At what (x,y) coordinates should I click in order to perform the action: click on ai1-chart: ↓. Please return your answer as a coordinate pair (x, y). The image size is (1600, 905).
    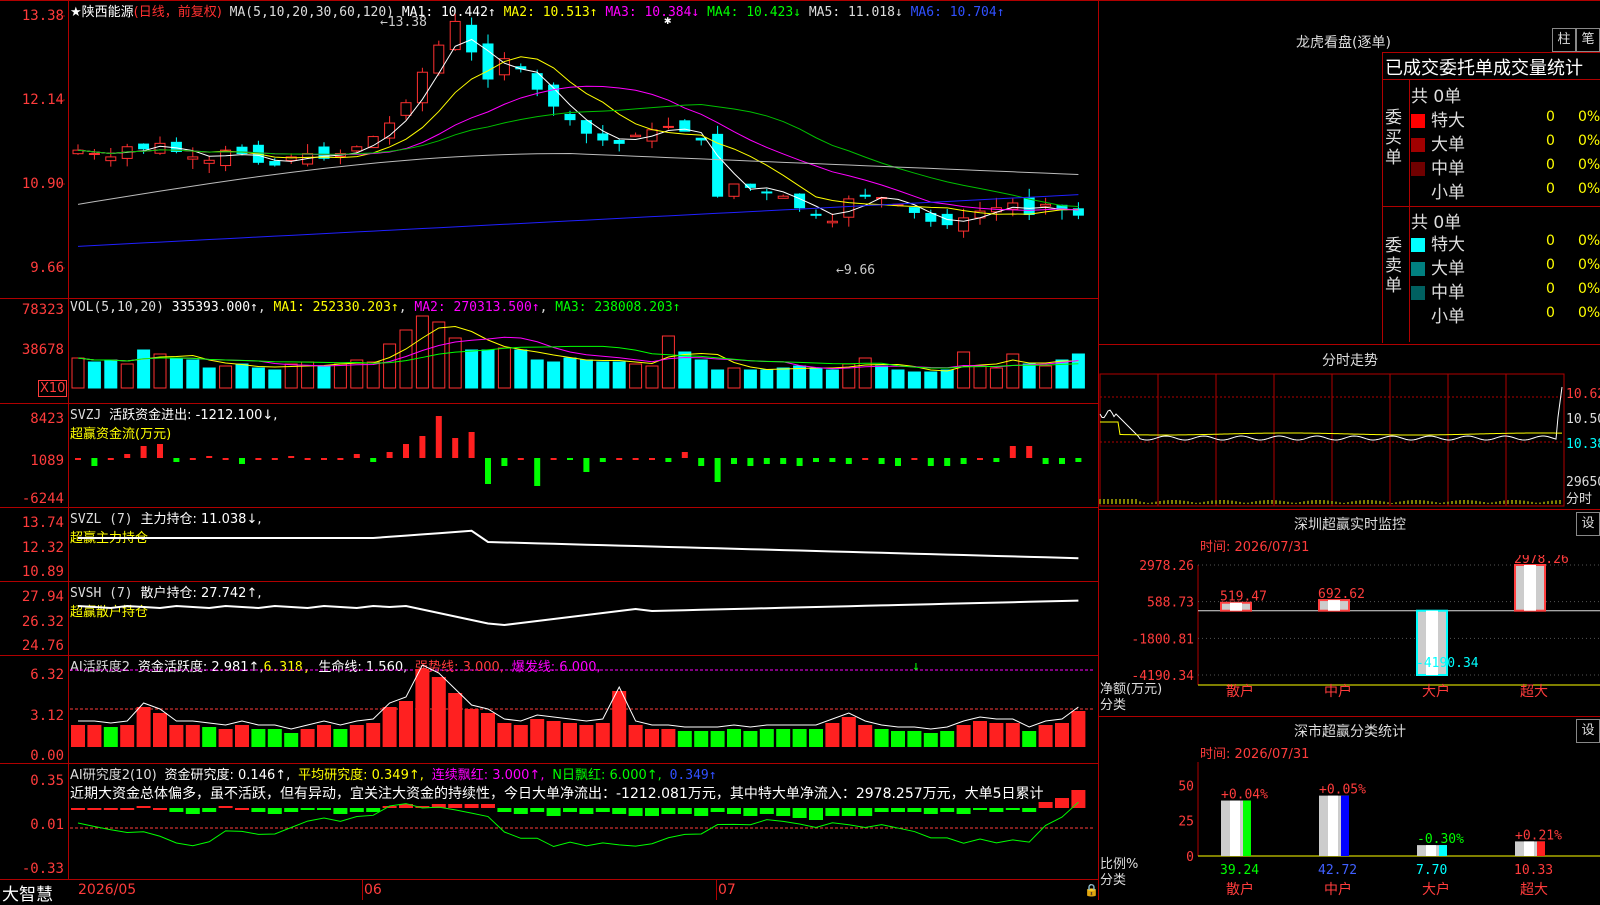
    Looking at the image, I should click on (549, 709).